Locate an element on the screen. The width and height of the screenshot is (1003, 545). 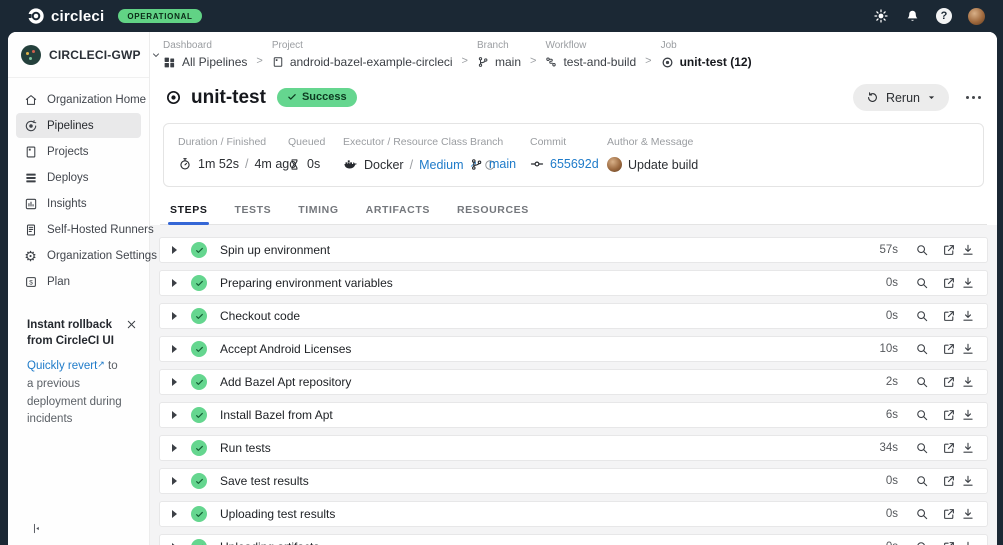
step-row: Uploading artifacts 0s is located at coordinates (573, 539).